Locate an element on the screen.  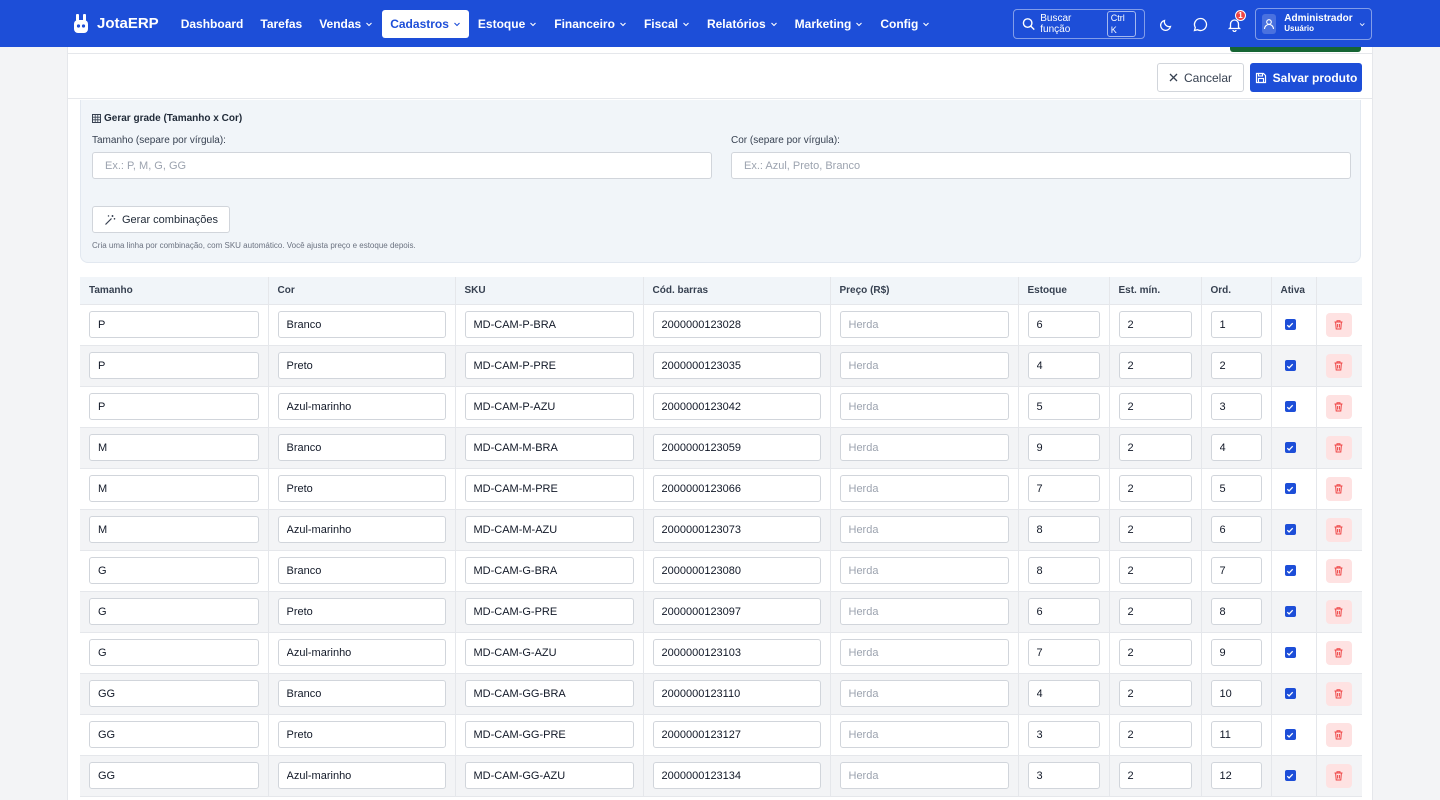
nav-item-dashboard: Dashboard is located at coordinates (212, 24).